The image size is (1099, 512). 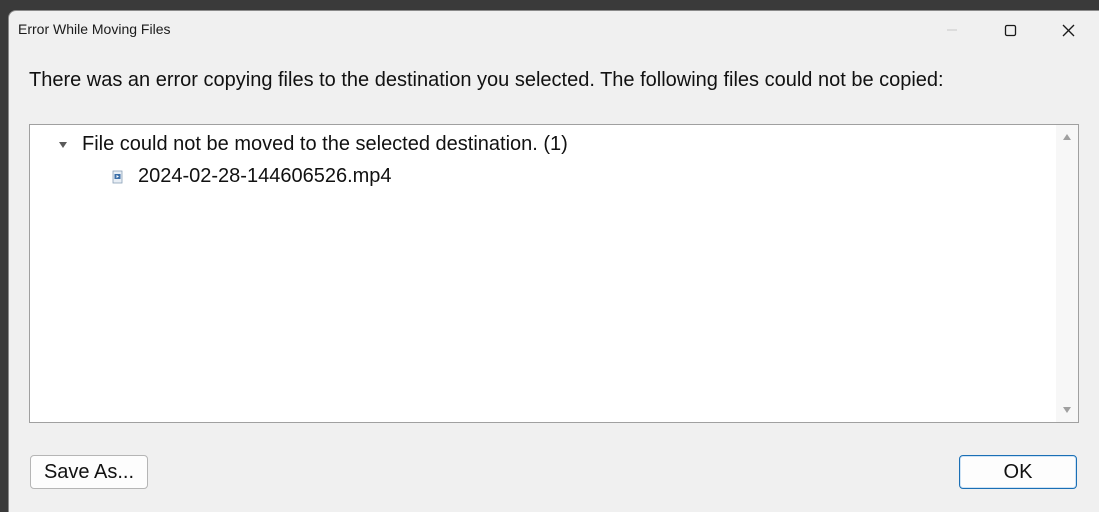 I want to click on title-bar: Error While Moving Files, so click(x=554, y=30).